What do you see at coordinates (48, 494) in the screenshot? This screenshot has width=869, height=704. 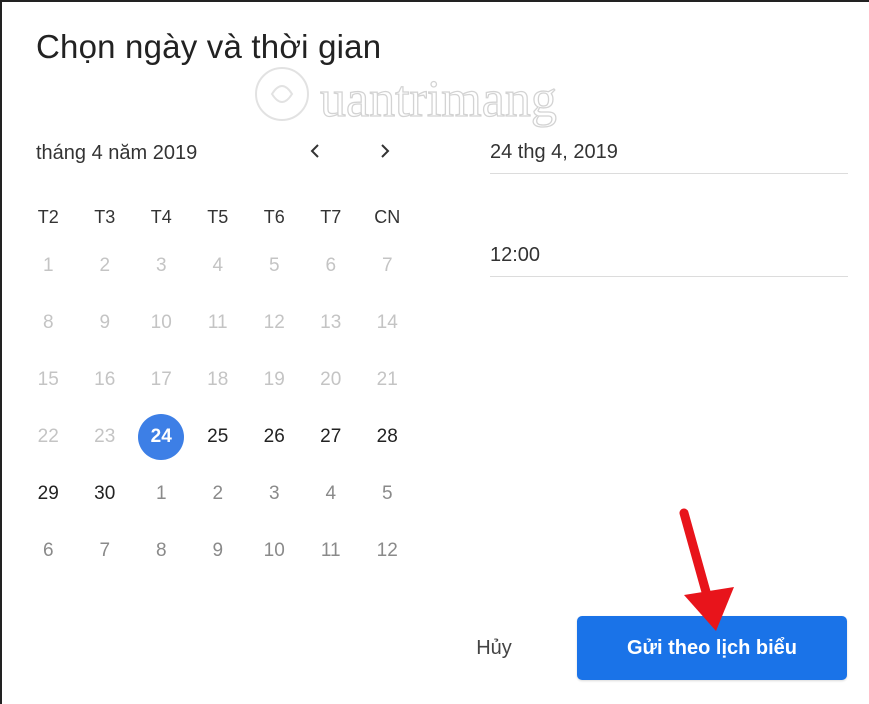 I see `calendar-day: 29` at bounding box center [48, 494].